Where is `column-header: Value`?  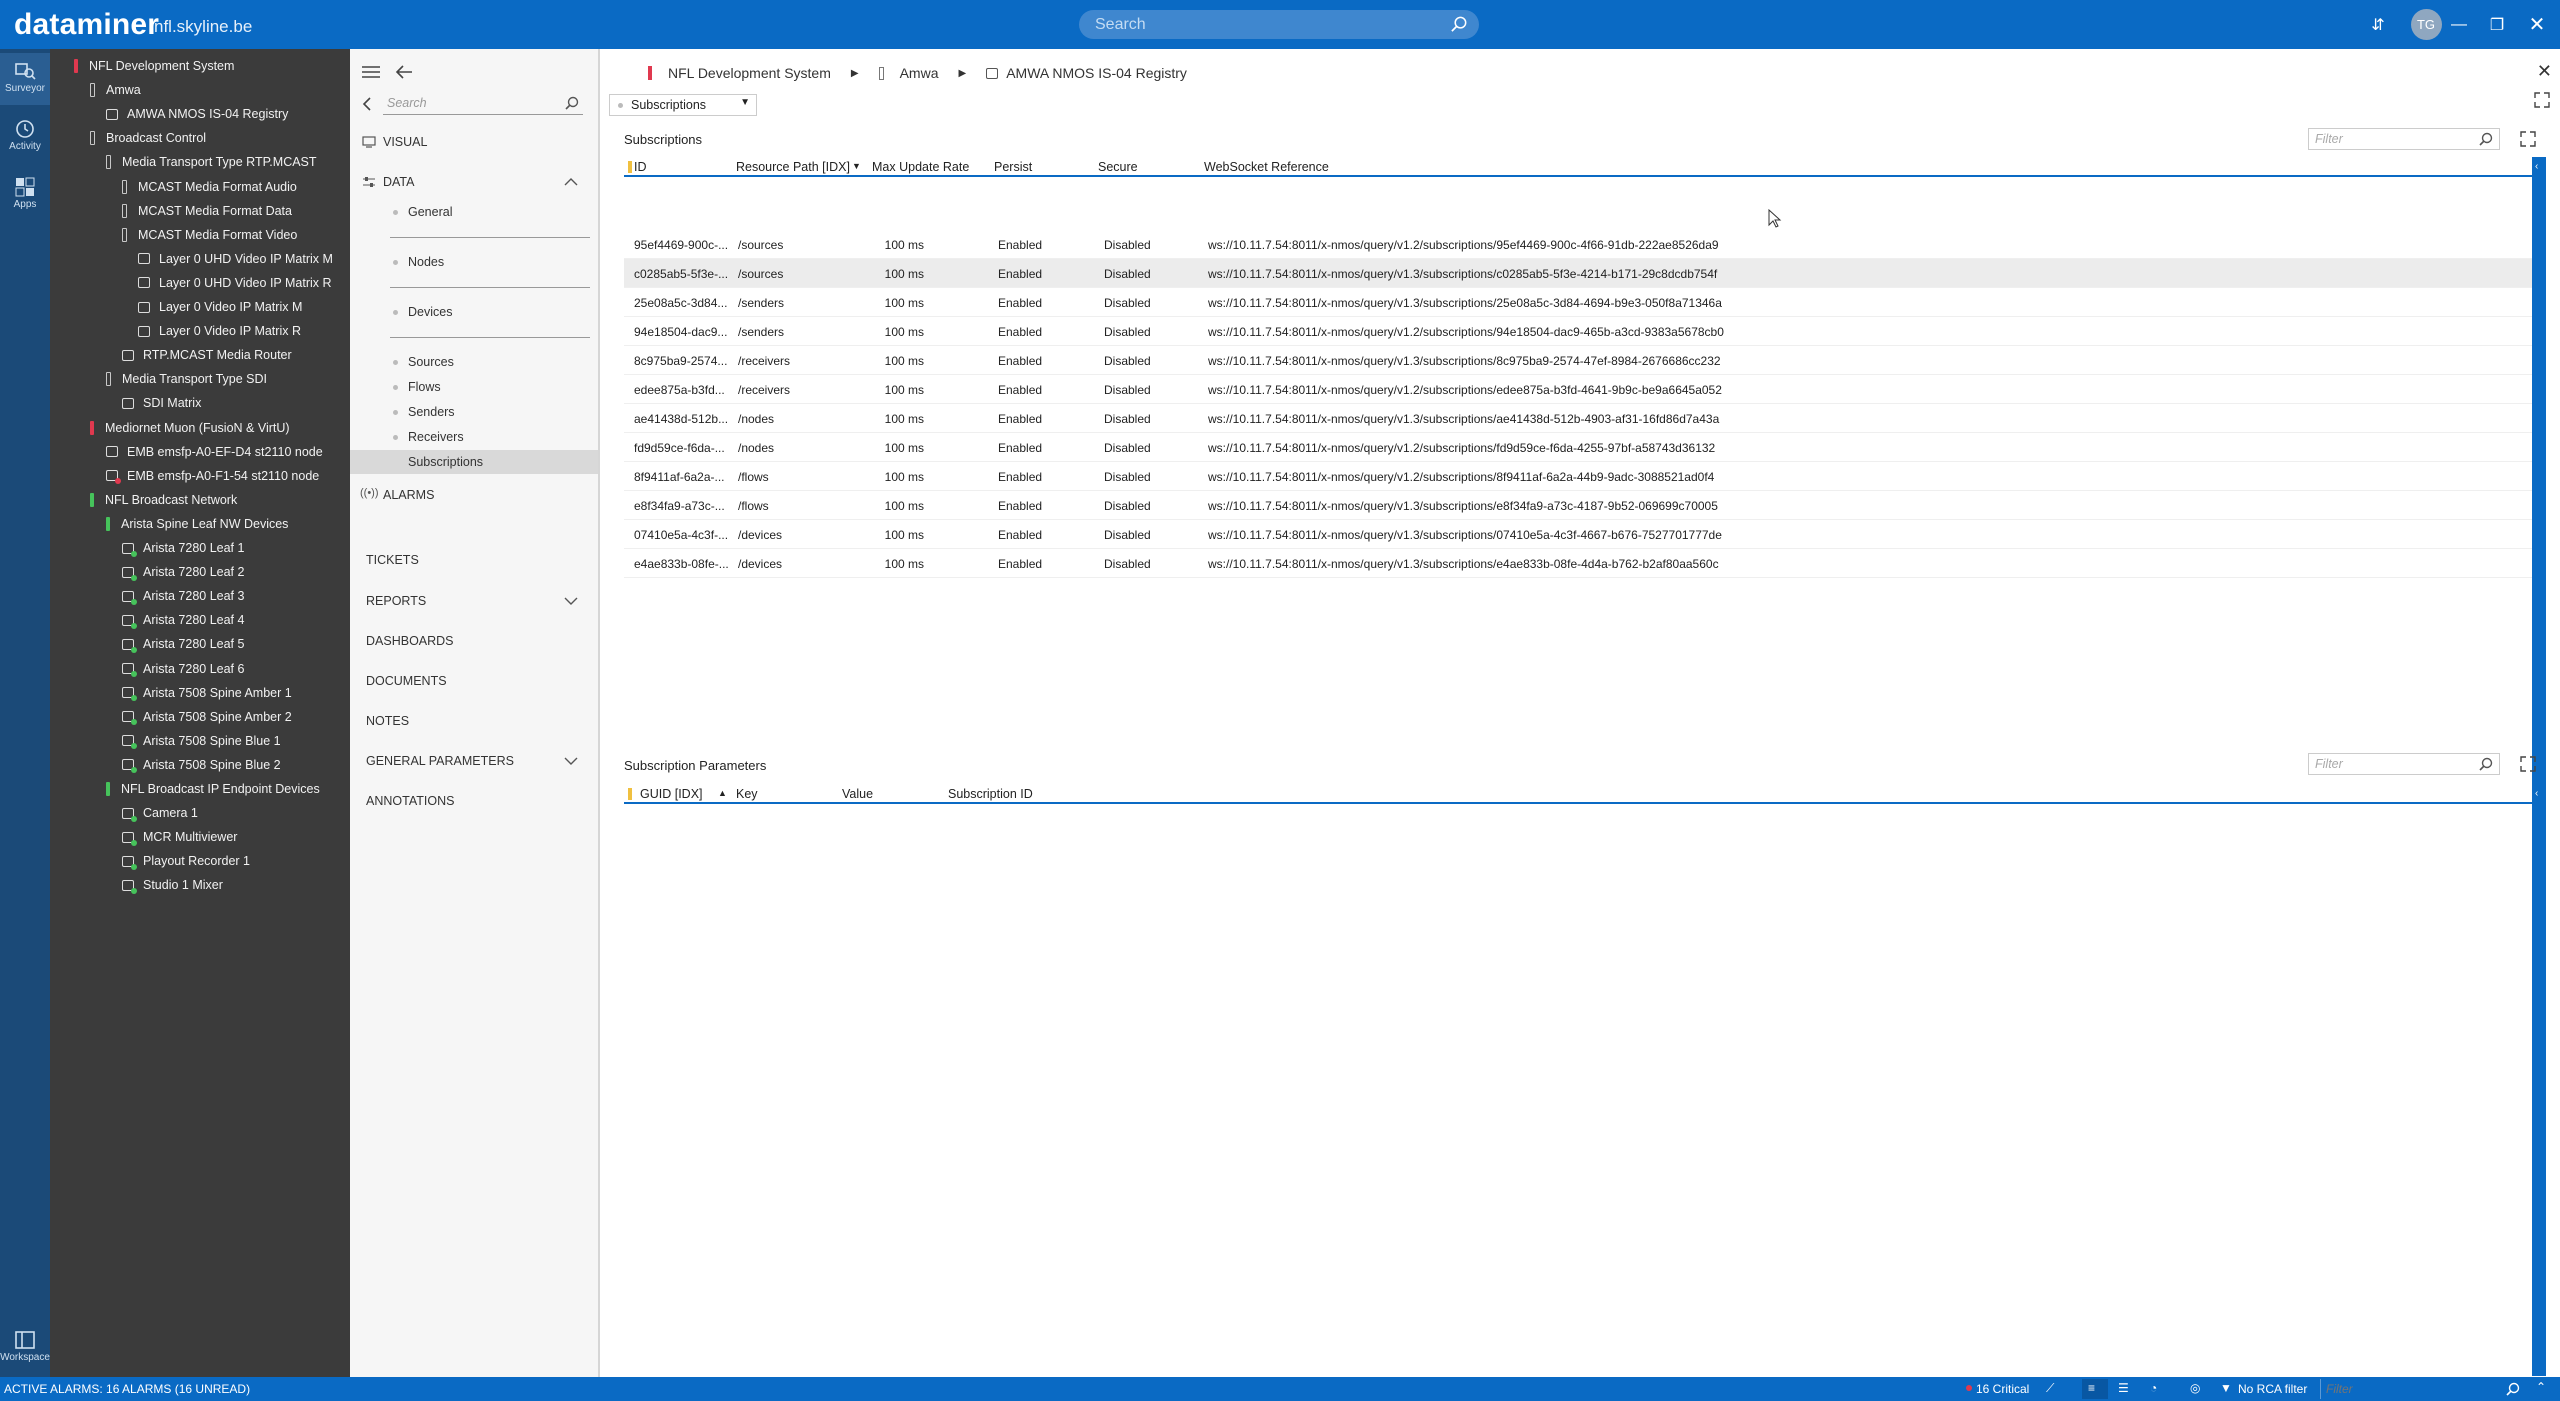 column-header: Value is located at coordinates (857, 794).